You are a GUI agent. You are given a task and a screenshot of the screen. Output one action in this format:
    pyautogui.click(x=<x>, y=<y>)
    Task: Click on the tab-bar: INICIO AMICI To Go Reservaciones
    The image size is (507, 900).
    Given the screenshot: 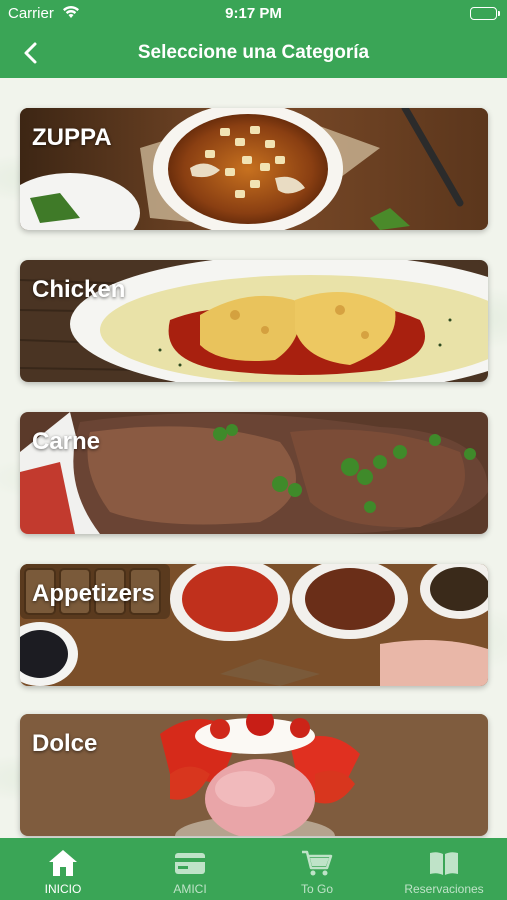 What is the action you would take?
    pyautogui.click(x=253, y=869)
    